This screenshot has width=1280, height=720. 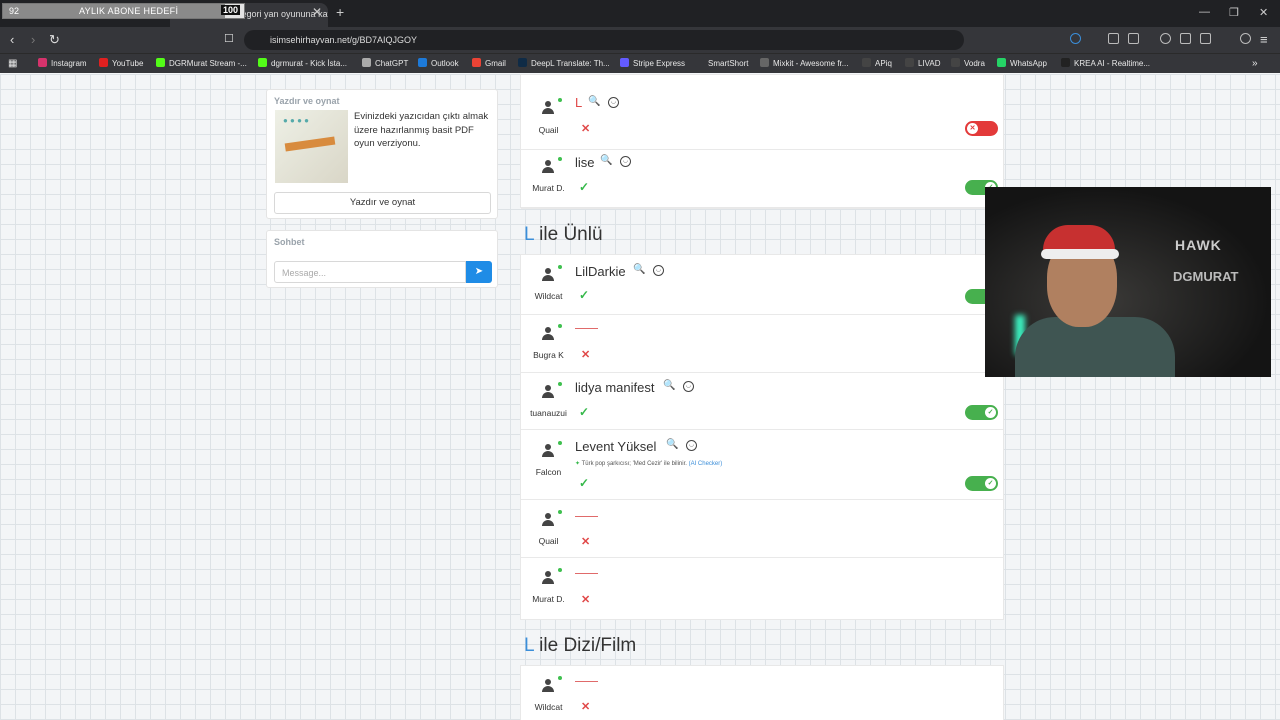 What do you see at coordinates (585, 162) in the screenshot?
I see `answer-text: lise` at bounding box center [585, 162].